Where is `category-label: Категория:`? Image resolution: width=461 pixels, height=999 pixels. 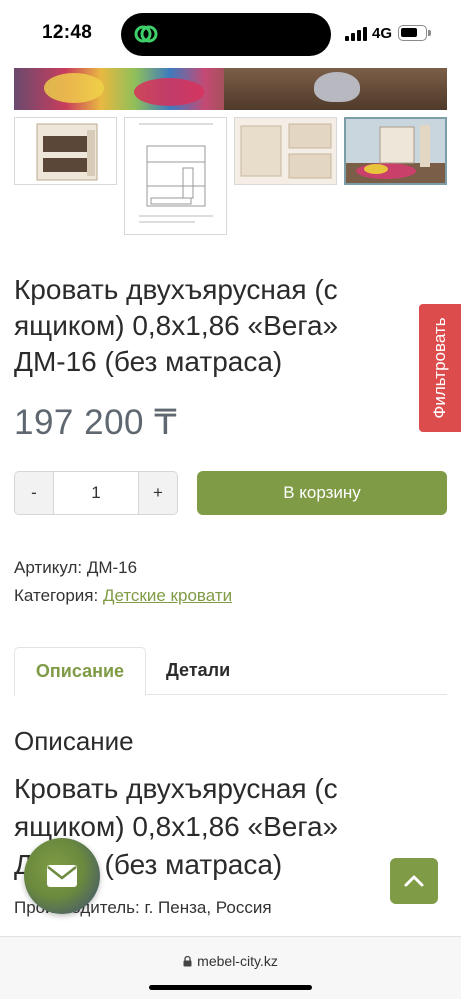 category-label: Категория: is located at coordinates (56, 595).